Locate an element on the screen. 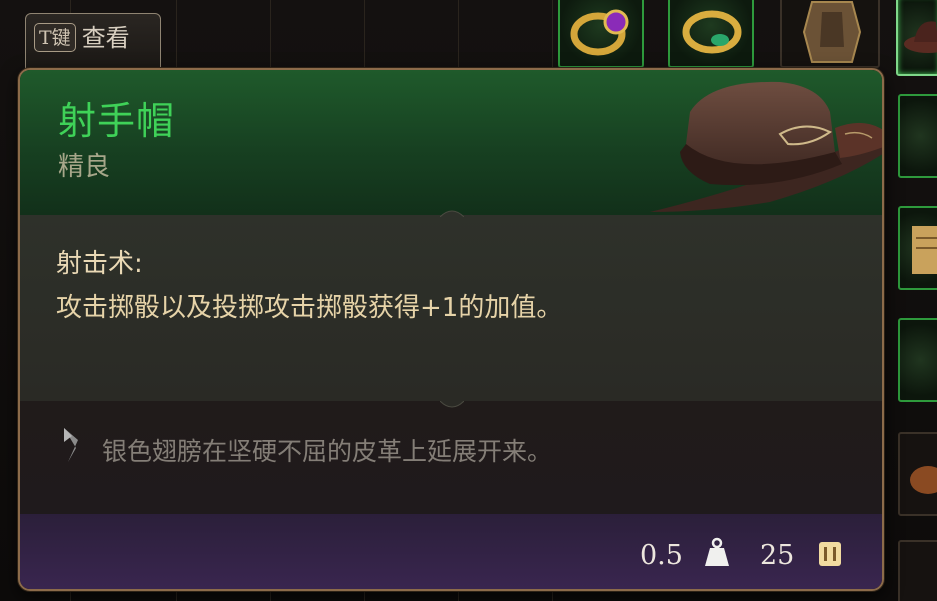 Image resolution: width=937 pixels, height=601 pixels. inventory-slot-armor is located at coordinates (830, 34).